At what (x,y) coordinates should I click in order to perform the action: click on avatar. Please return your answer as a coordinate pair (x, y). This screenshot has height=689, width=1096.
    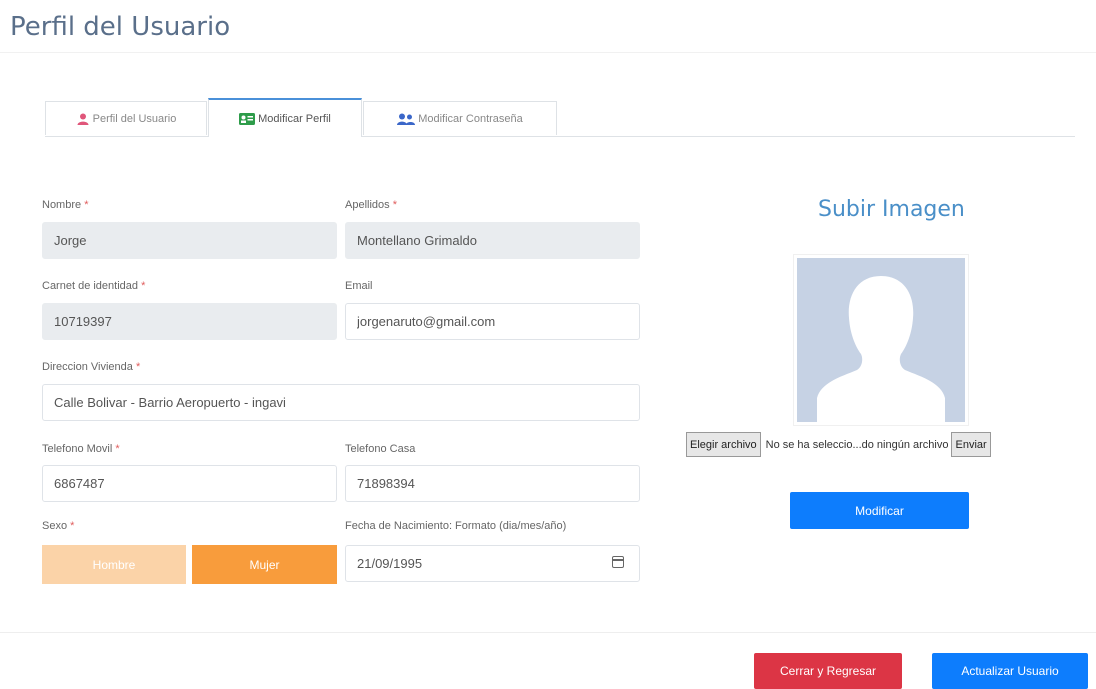
    Looking at the image, I should click on (881, 340).